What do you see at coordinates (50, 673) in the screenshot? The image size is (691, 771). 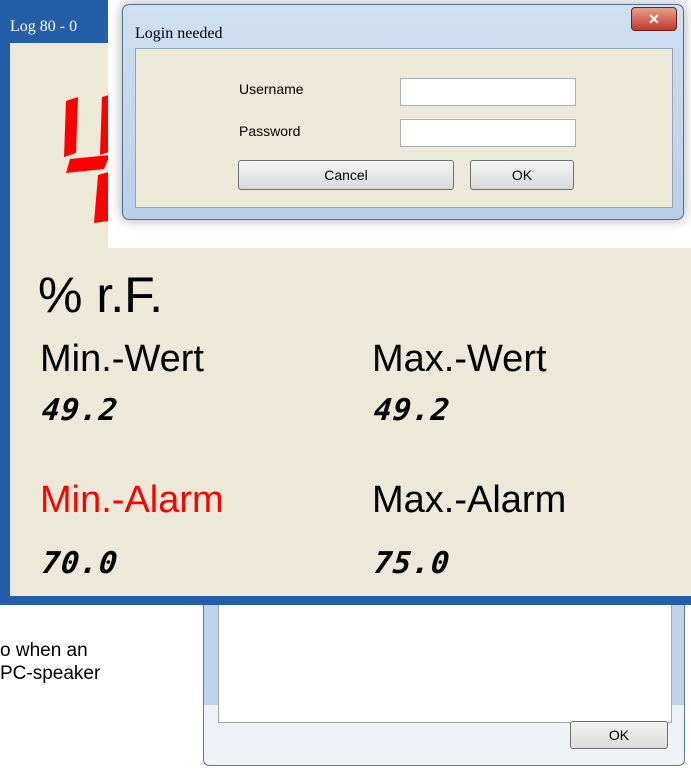 I see `bg-text-speaker: PC-speaker` at bounding box center [50, 673].